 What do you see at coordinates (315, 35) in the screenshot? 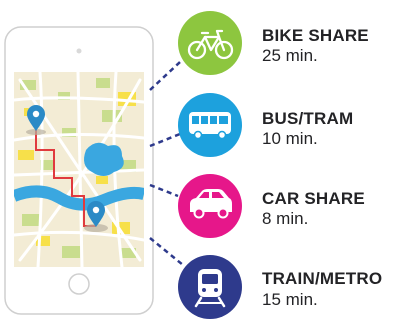
I see `option-title: BIKE SHARE` at bounding box center [315, 35].